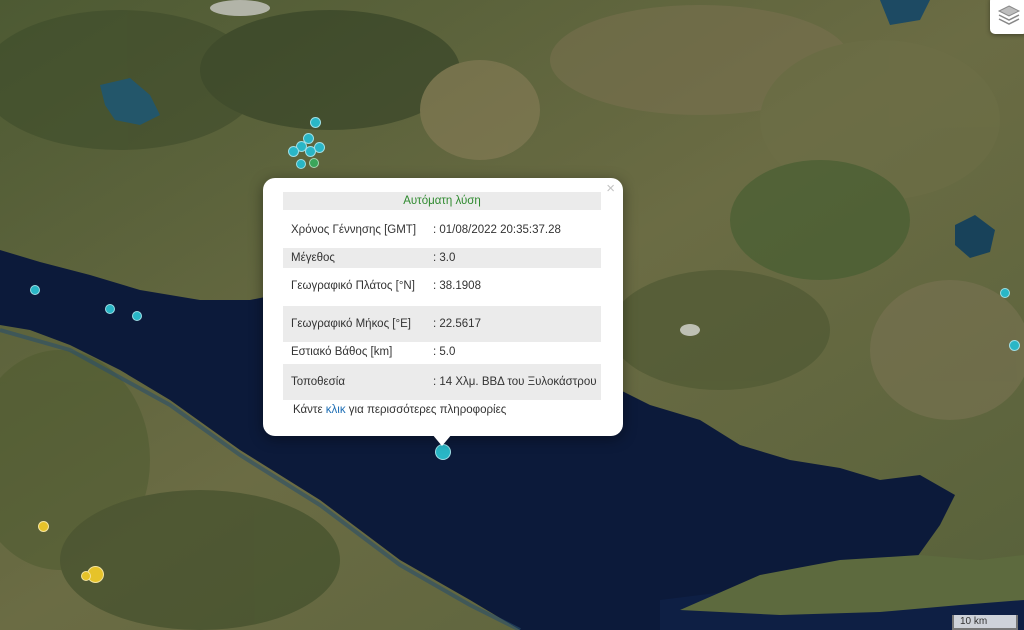  Describe the element at coordinates (354, 229) in the screenshot. I see `info-label: Χρόνος Γέννησης [GMT]` at that location.